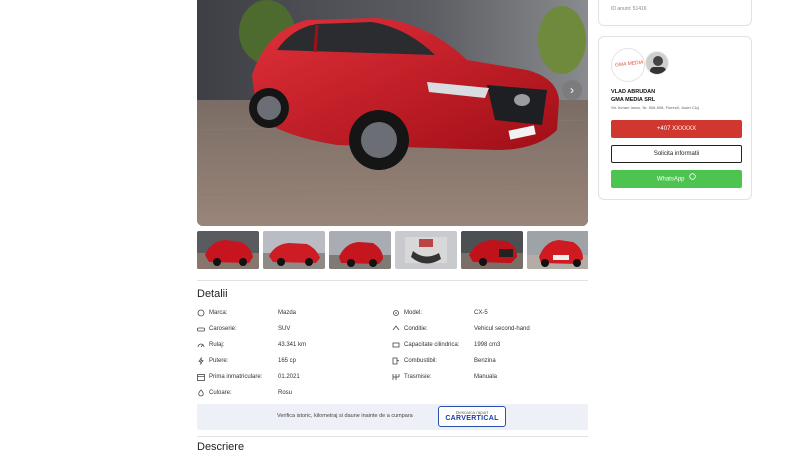  I want to click on detail-label: Conditie:, so click(416, 329).